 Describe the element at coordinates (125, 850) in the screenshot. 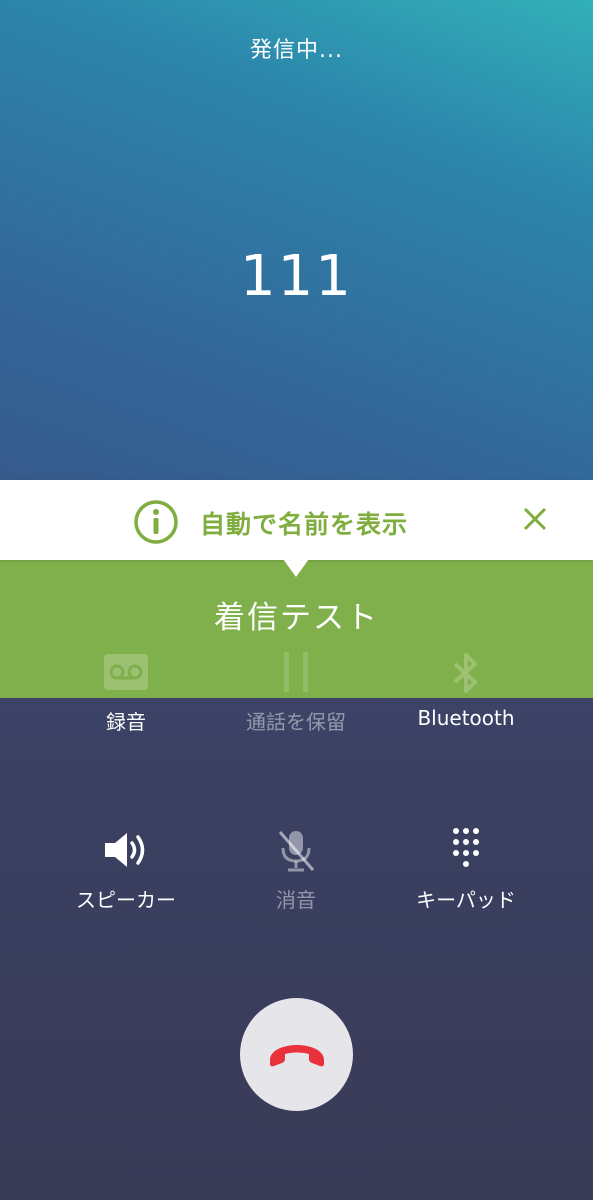

I see `speaker-icon` at that location.